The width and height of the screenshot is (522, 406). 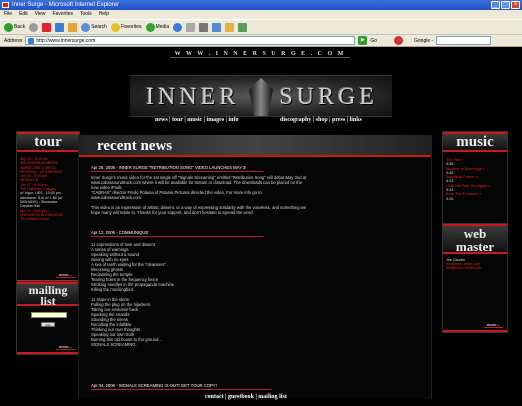 What do you see at coordinates (13, 40) in the screenshot?
I see `address-label: Address` at bounding box center [13, 40].